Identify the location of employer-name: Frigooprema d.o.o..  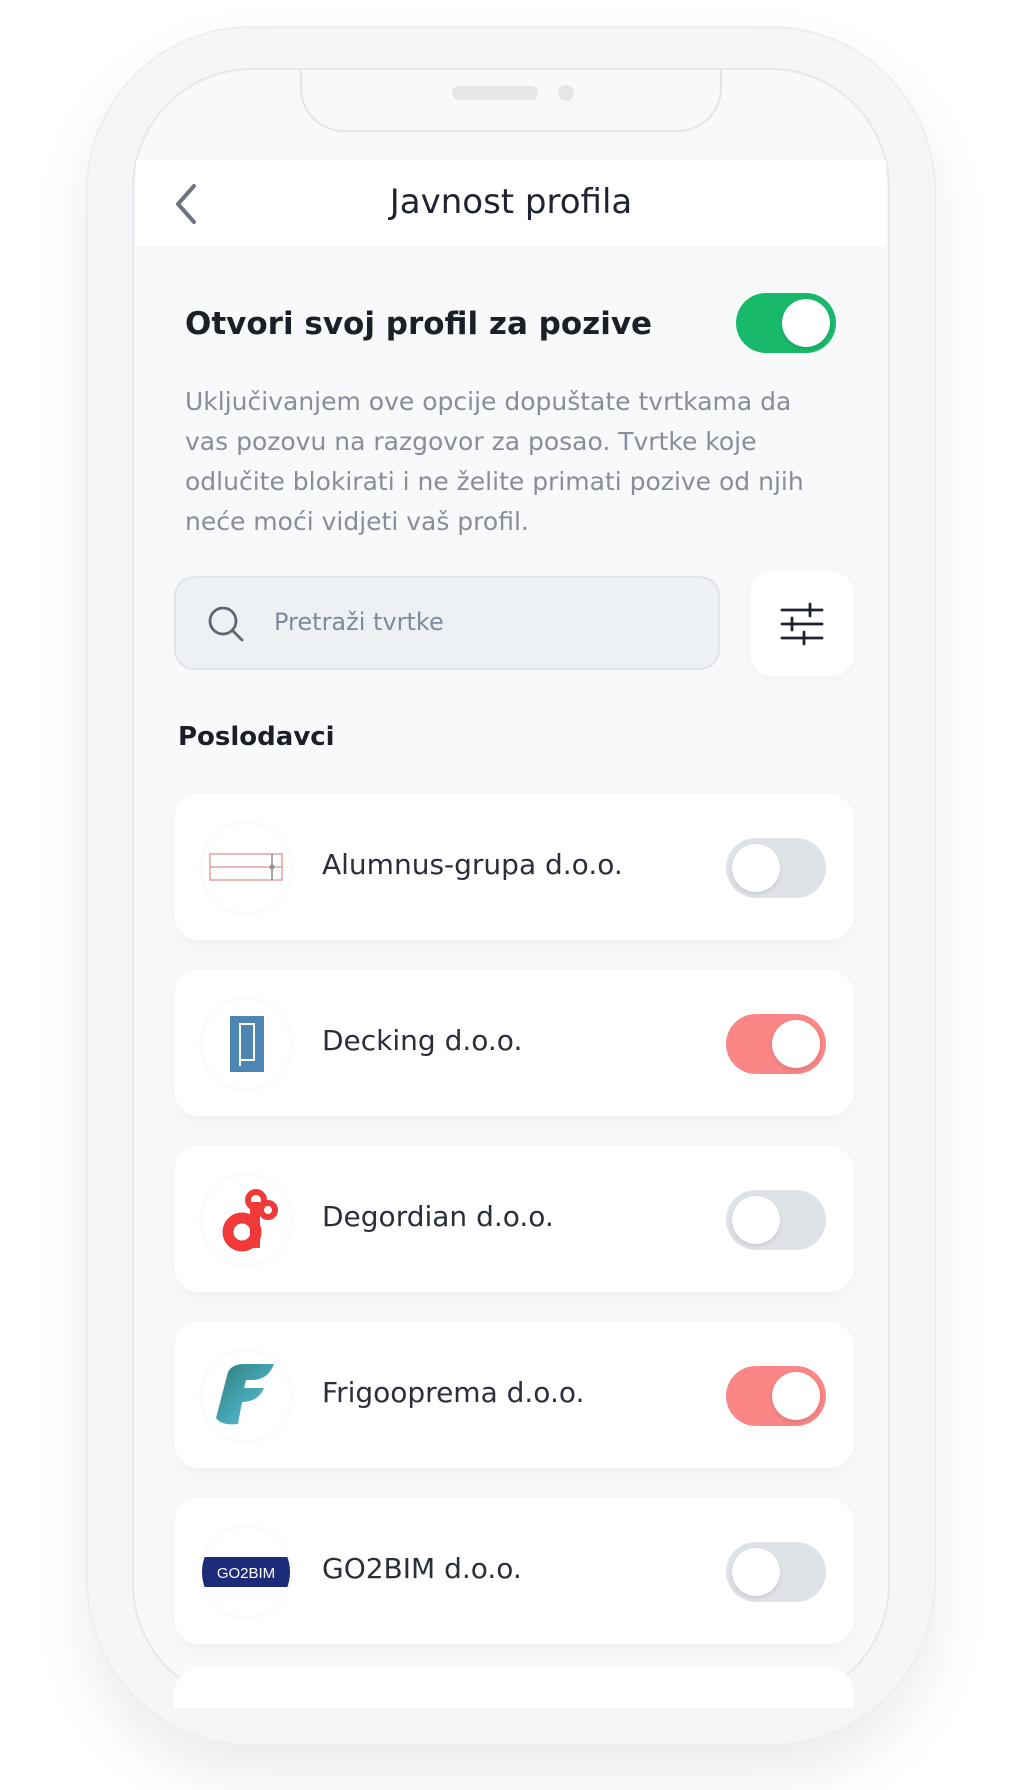
(453, 1392).